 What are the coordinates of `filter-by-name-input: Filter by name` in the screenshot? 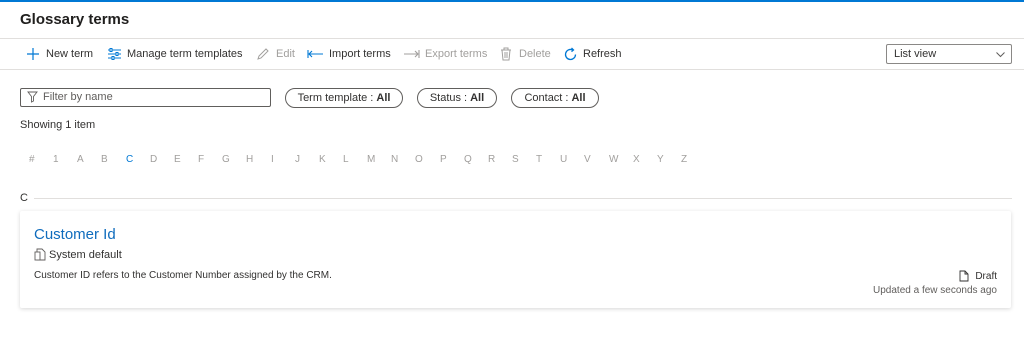 It's located at (145, 97).